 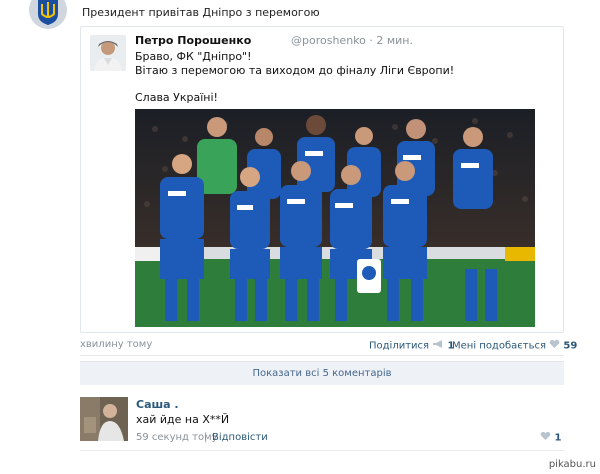 What do you see at coordinates (108, 53) in the screenshot?
I see `tweet-avatar` at bounding box center [108, 53].